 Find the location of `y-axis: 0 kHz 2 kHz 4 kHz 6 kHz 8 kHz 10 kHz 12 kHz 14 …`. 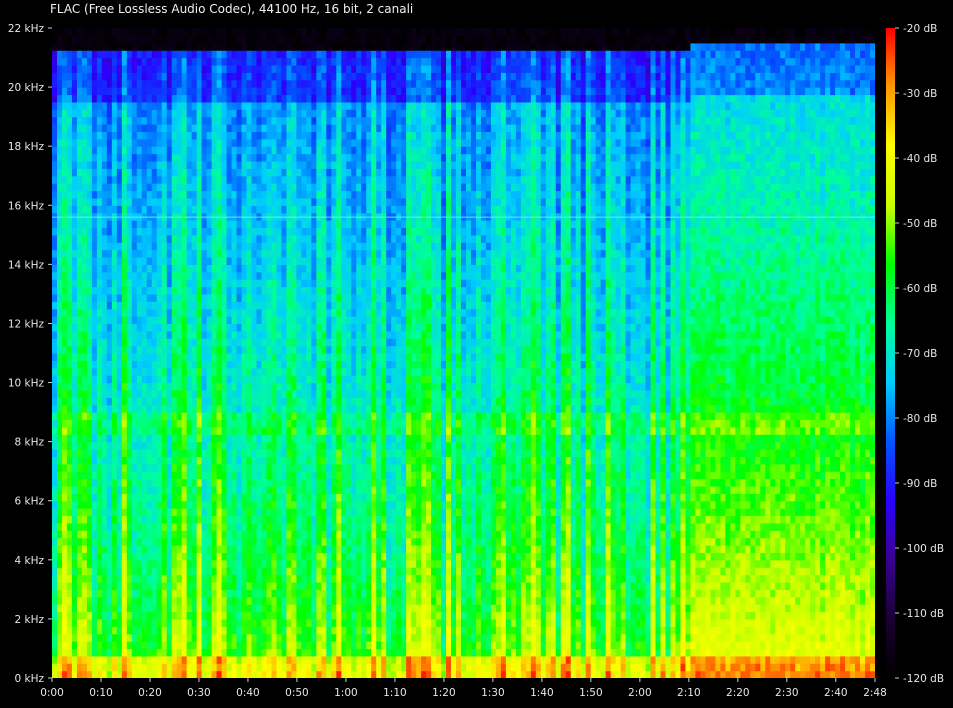

y-axis: 0 kHz 2 kHz 4 kHz 6 kHz 8 kHz 10 kHz 12 kHz 14 … is located at coordinates (30, 354).